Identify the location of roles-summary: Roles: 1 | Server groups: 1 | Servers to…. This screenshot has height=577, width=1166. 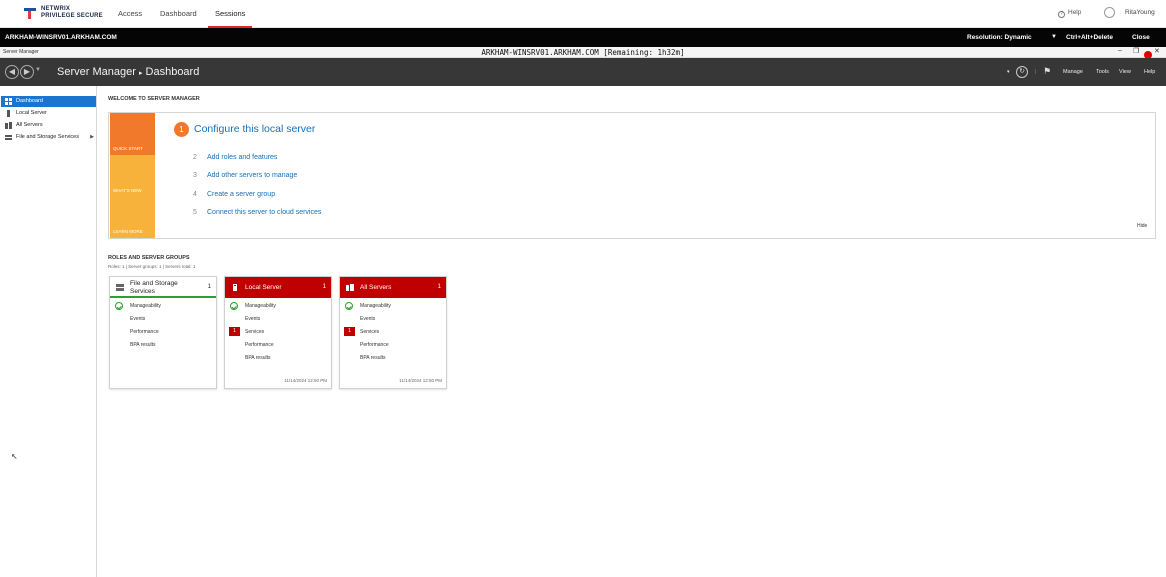
(152, 266).